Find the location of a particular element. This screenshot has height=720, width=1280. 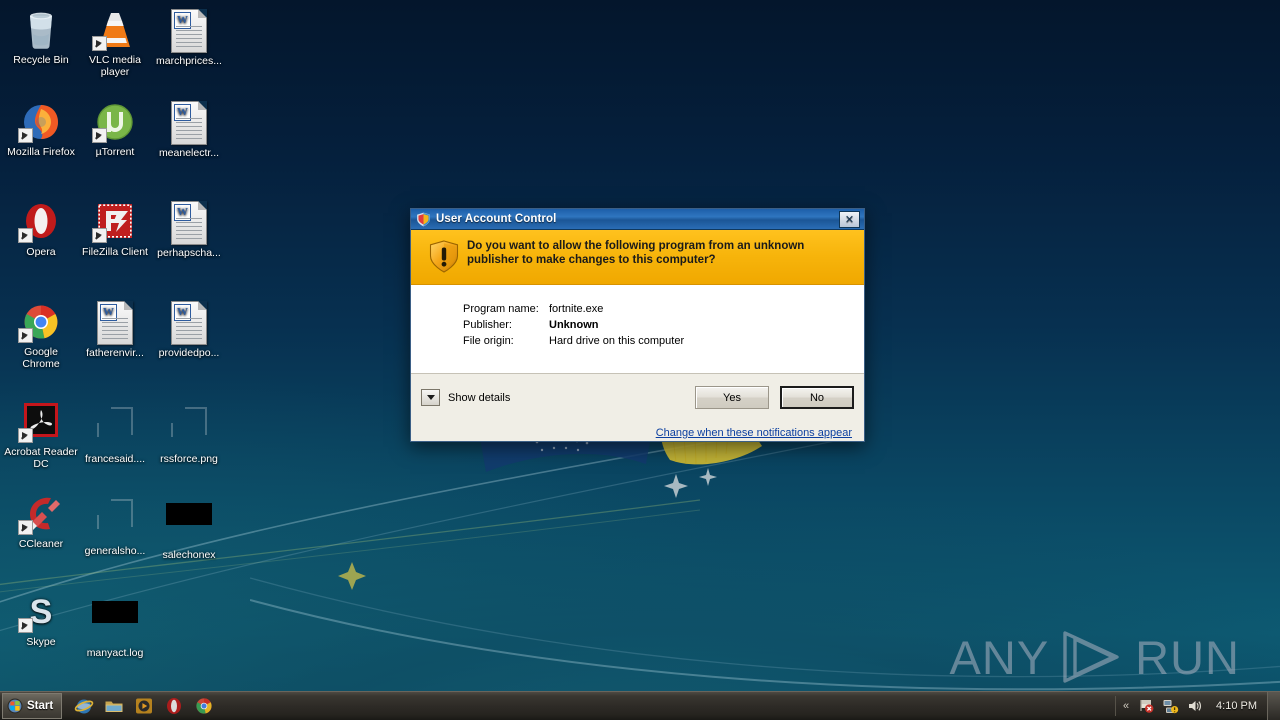

network-icon is located at coordinates (1170, 706).